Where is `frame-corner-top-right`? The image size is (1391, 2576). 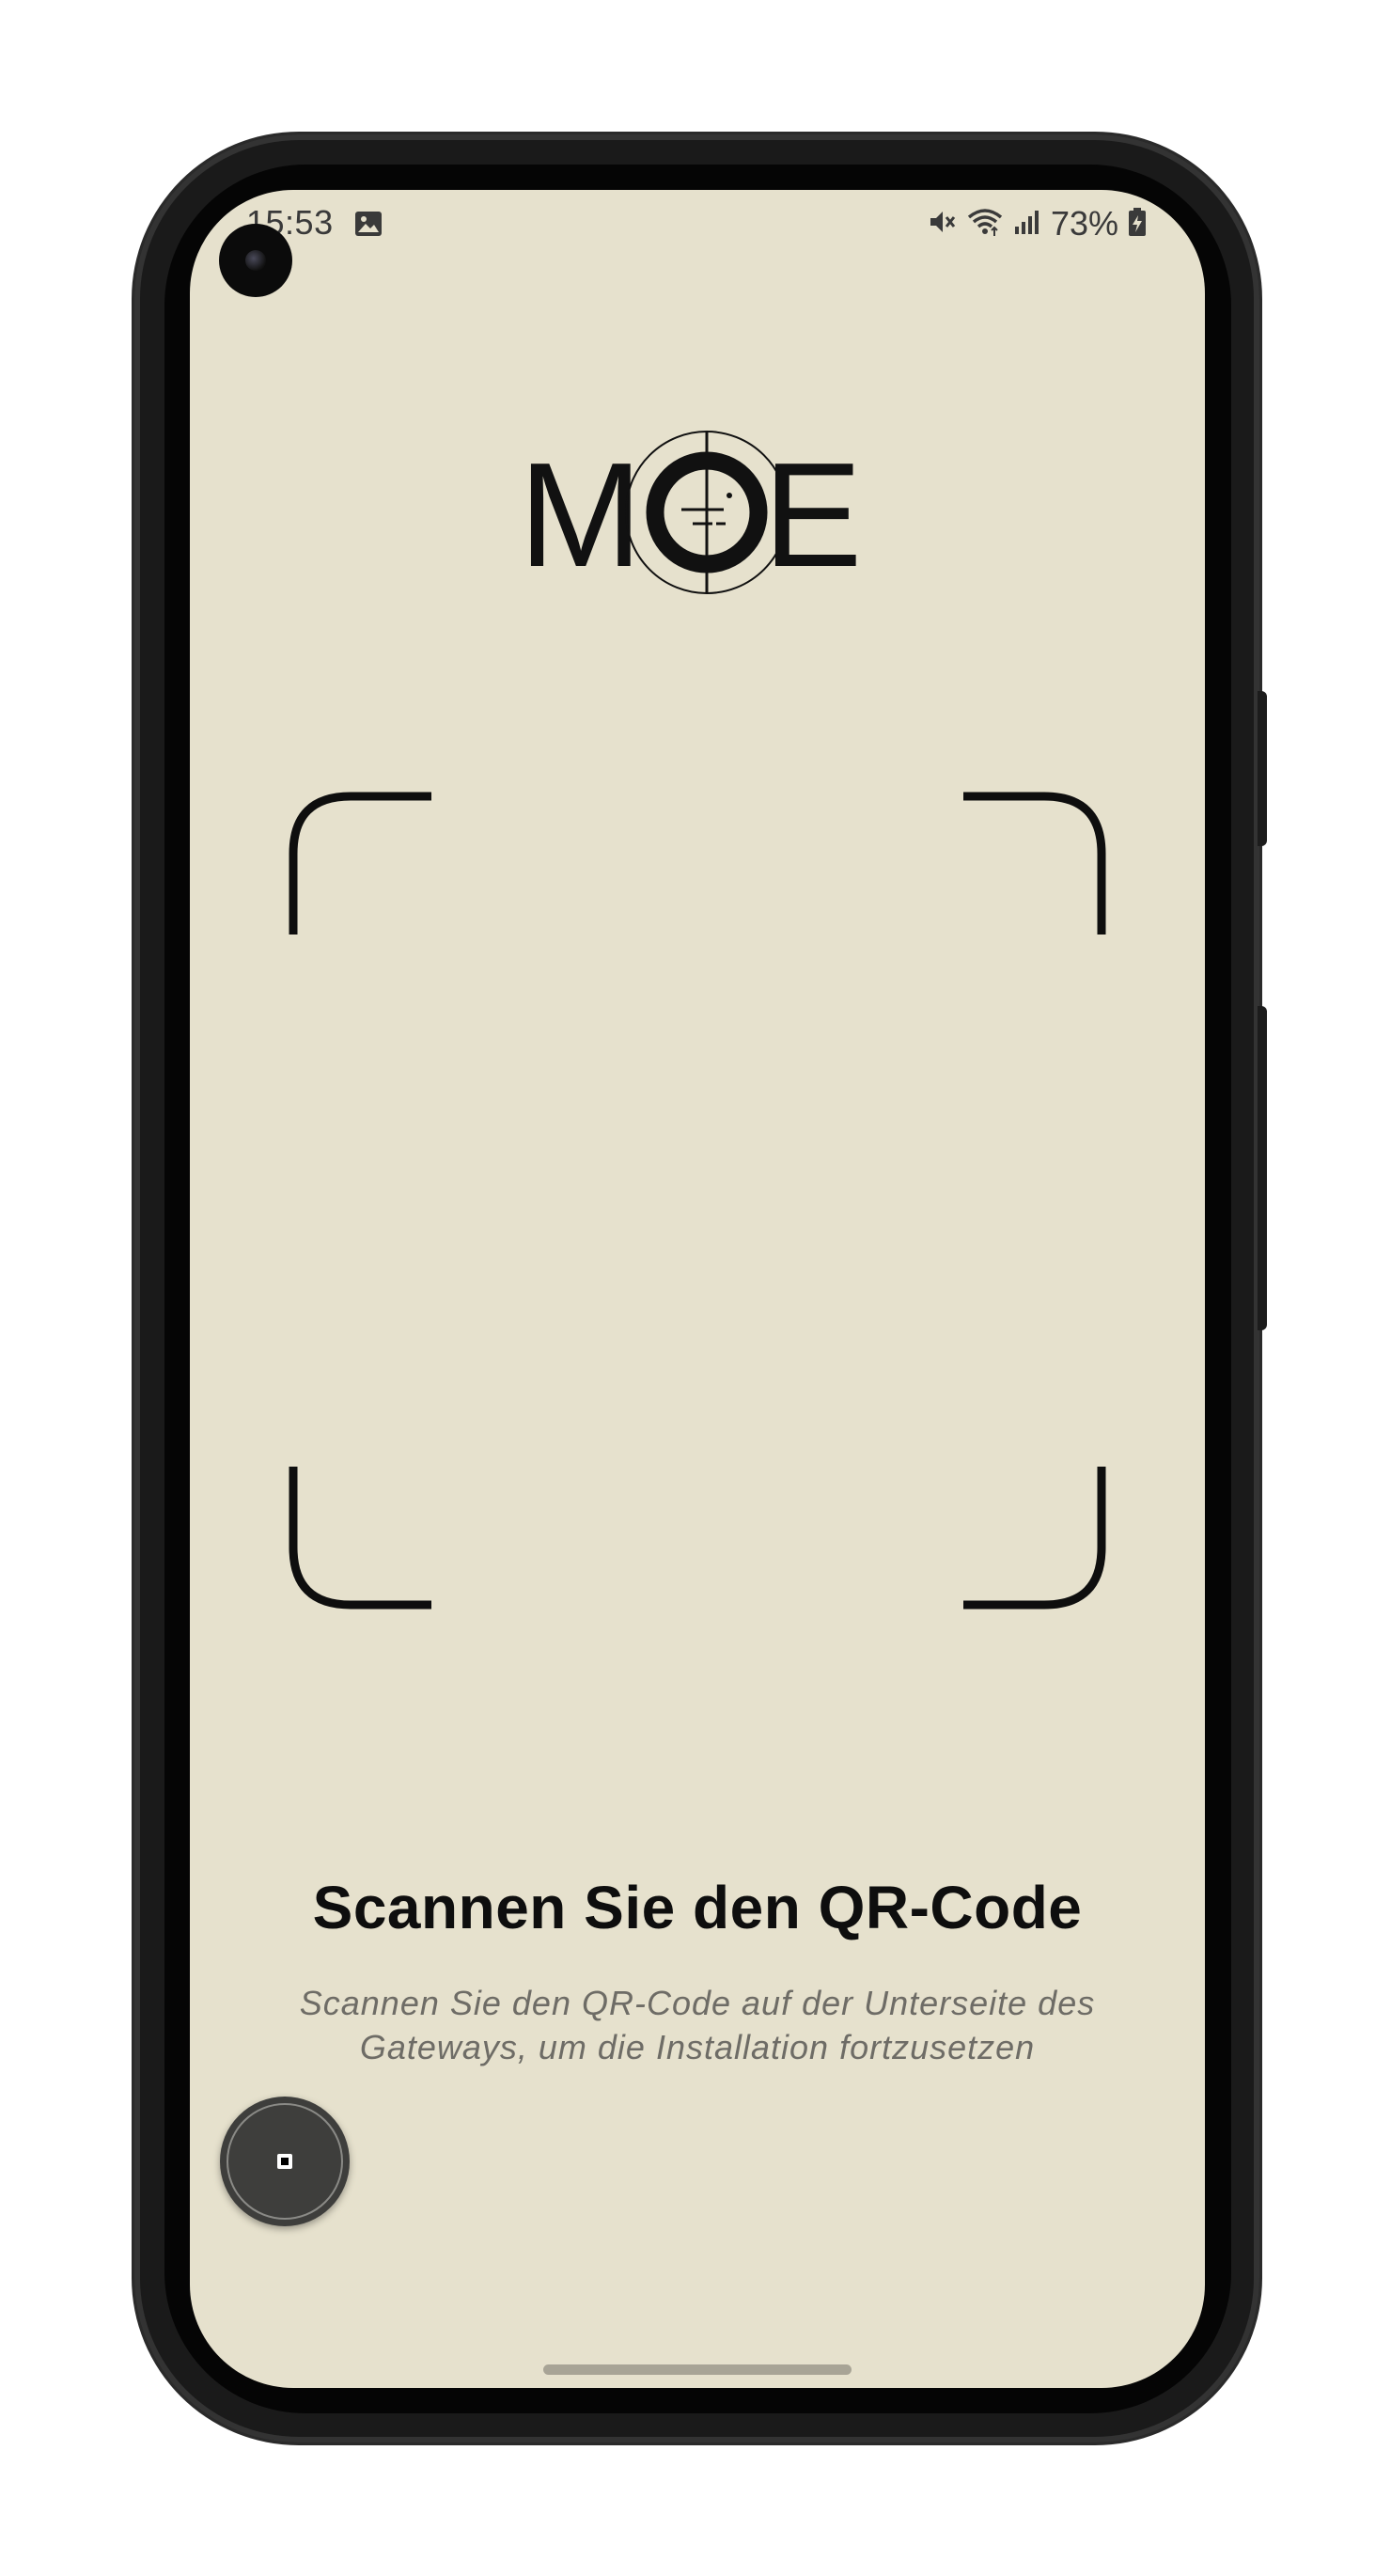
frame-corner-top-right is located at coordinates (1034, 863).